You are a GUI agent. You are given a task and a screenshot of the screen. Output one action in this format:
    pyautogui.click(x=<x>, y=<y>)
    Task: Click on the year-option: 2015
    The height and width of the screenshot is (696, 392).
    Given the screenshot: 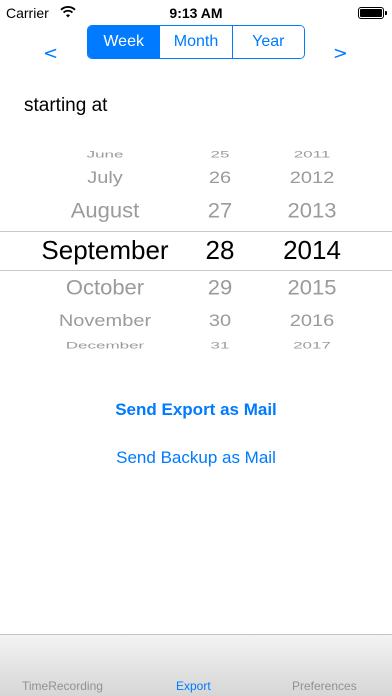 What is the action you would take?
    pyautogui.click(x=312, y=288)
    